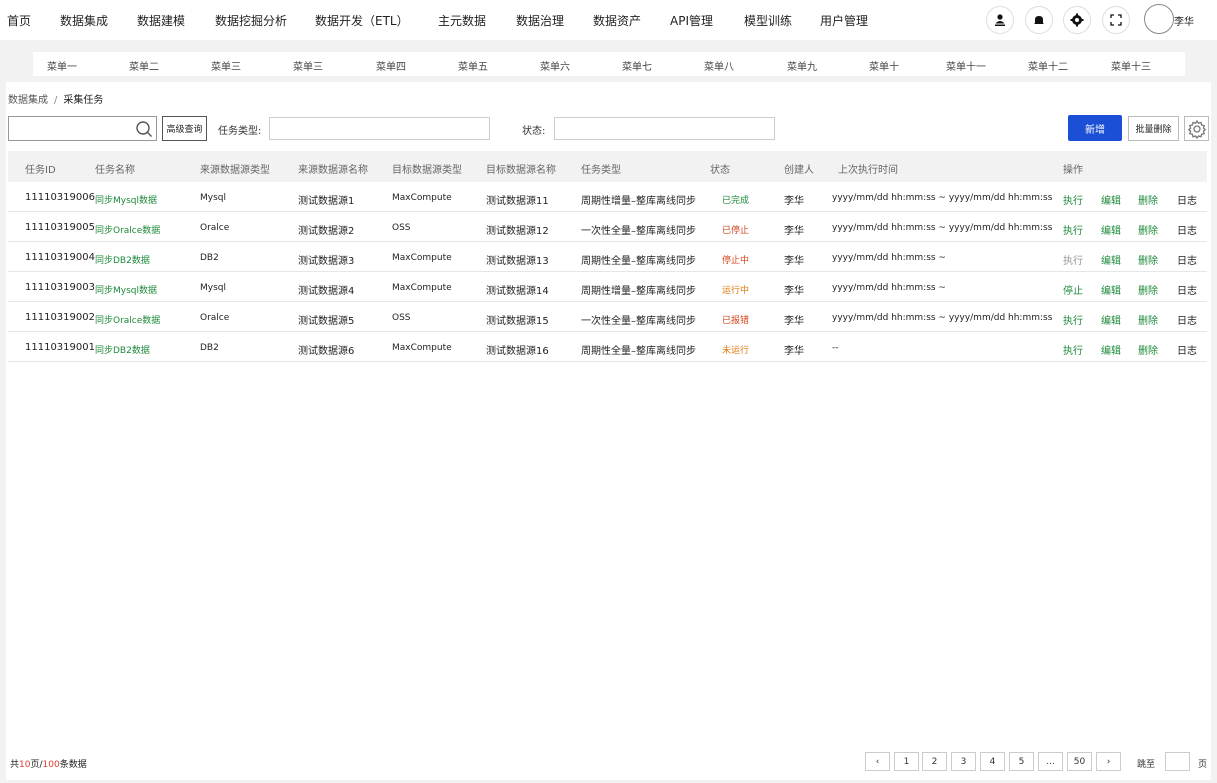 This screenshot has height=783, width=1217. What do you see at coordinates (664, 128) in the screenshot?
I see `status-input` at bounding box center [664, 128].